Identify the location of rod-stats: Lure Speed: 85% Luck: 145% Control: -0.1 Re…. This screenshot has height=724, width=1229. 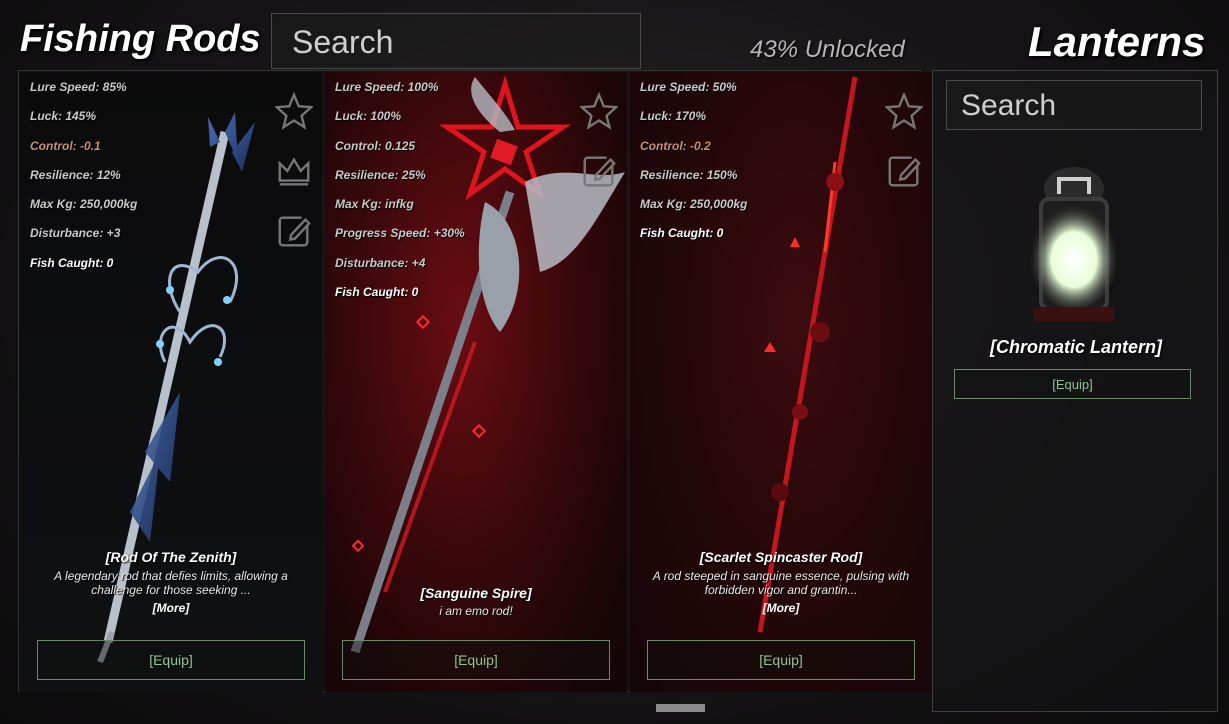
(83, 182).